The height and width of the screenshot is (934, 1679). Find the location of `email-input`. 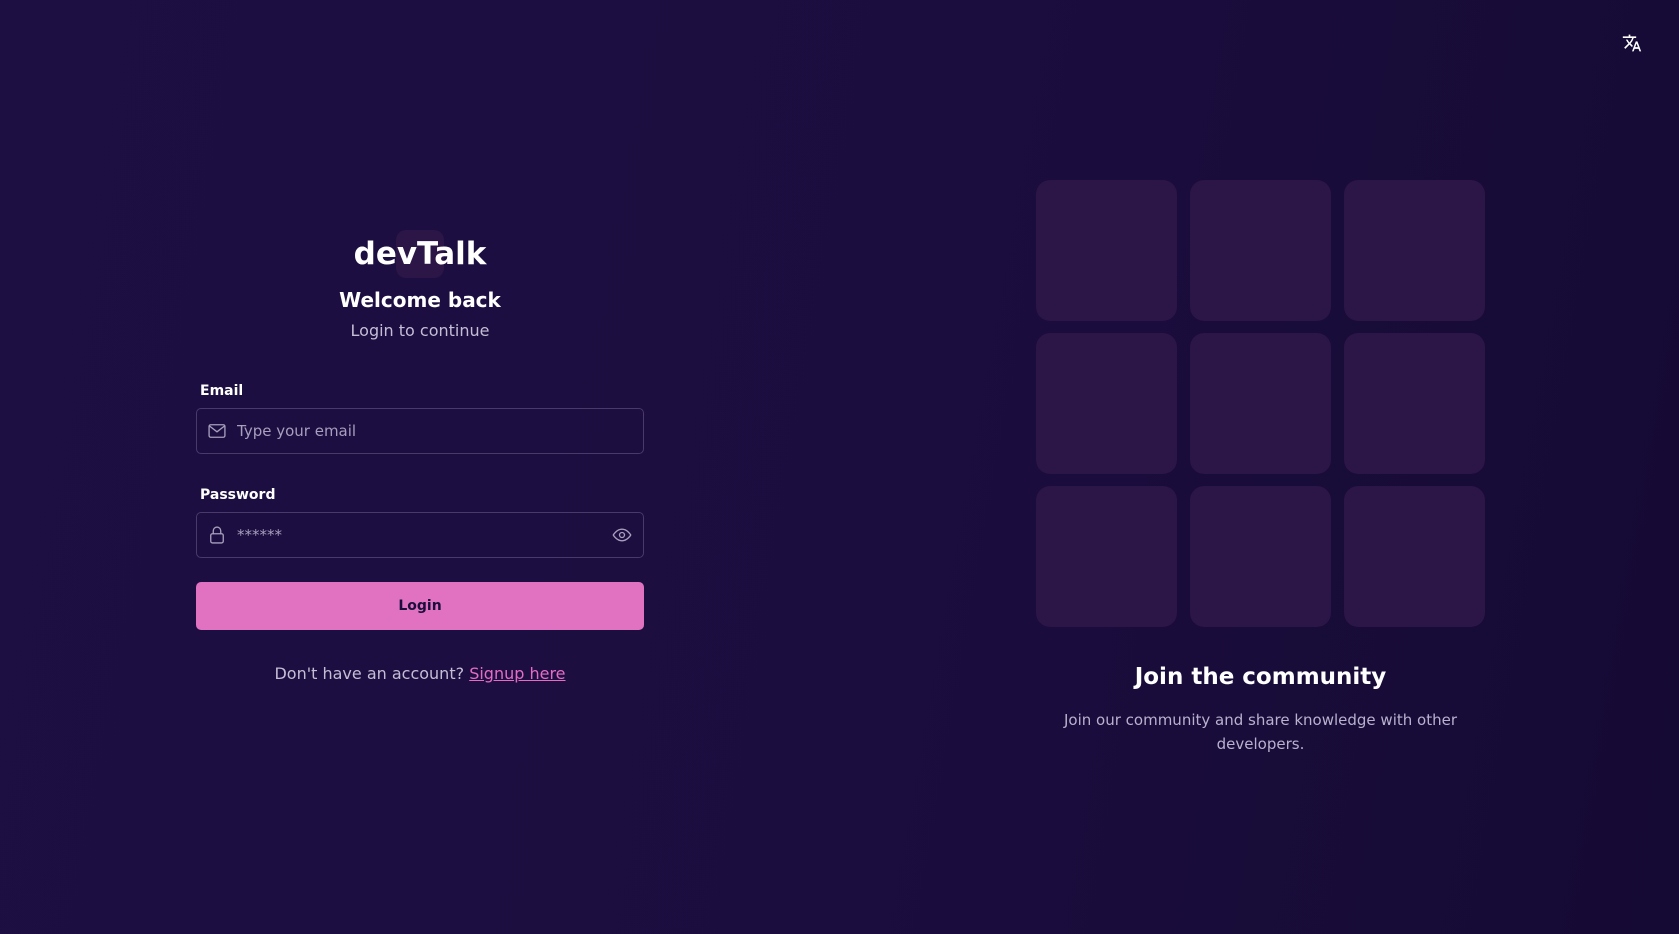

email-input is located at coordinates (434, 431).